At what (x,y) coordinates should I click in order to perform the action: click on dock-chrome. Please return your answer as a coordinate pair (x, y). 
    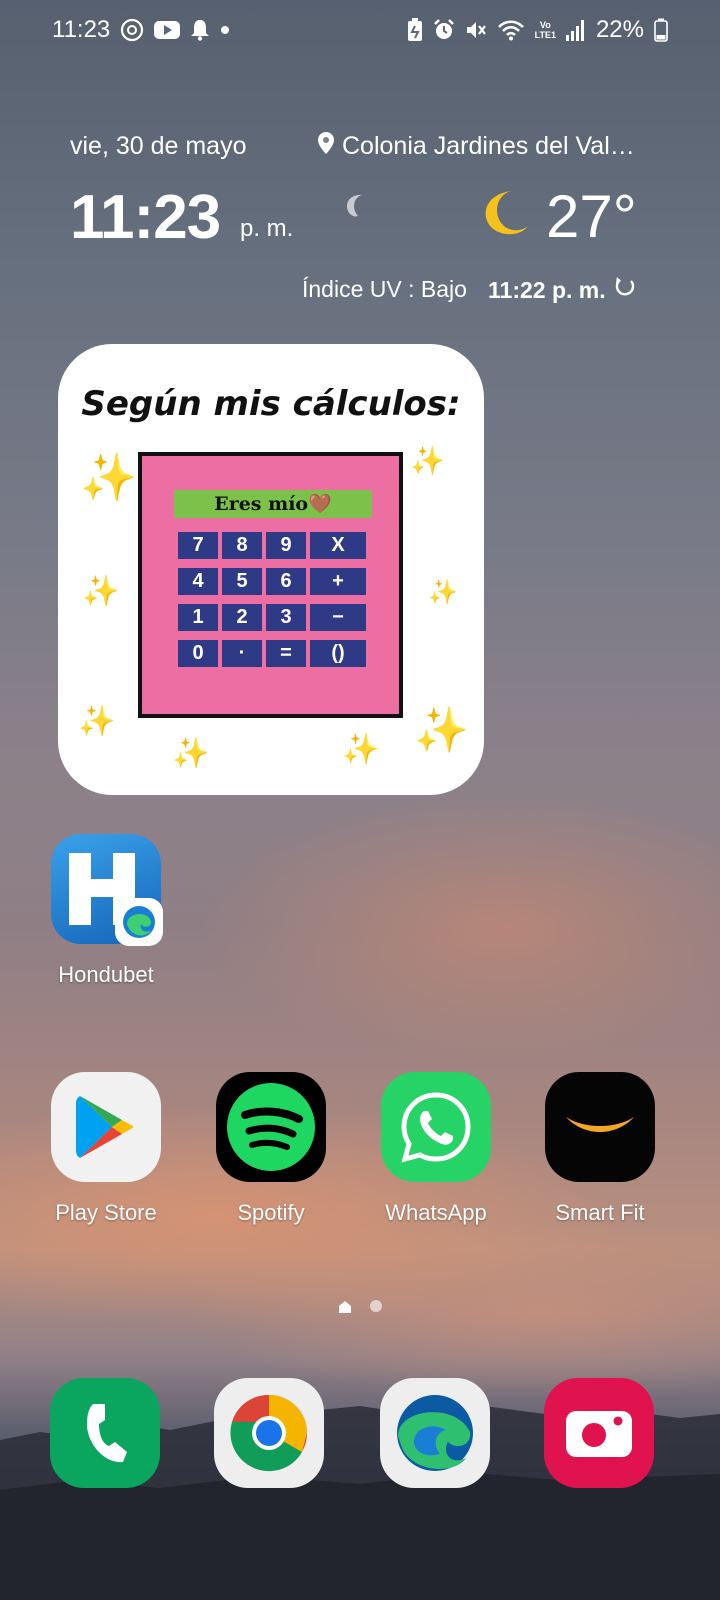
    Looking at the image, I should click on (269, 1433).